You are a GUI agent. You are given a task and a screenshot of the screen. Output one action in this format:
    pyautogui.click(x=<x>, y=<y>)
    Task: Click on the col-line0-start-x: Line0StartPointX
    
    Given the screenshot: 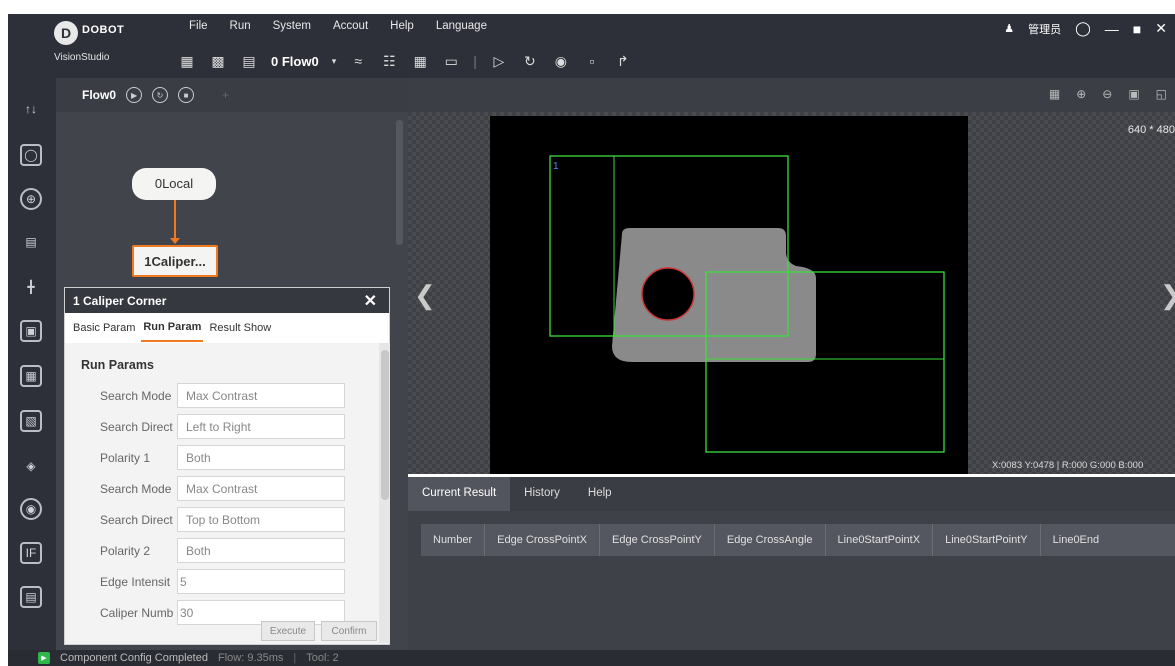 What is the action you would take?
    pyautogui.click(x=880, y=540)
    